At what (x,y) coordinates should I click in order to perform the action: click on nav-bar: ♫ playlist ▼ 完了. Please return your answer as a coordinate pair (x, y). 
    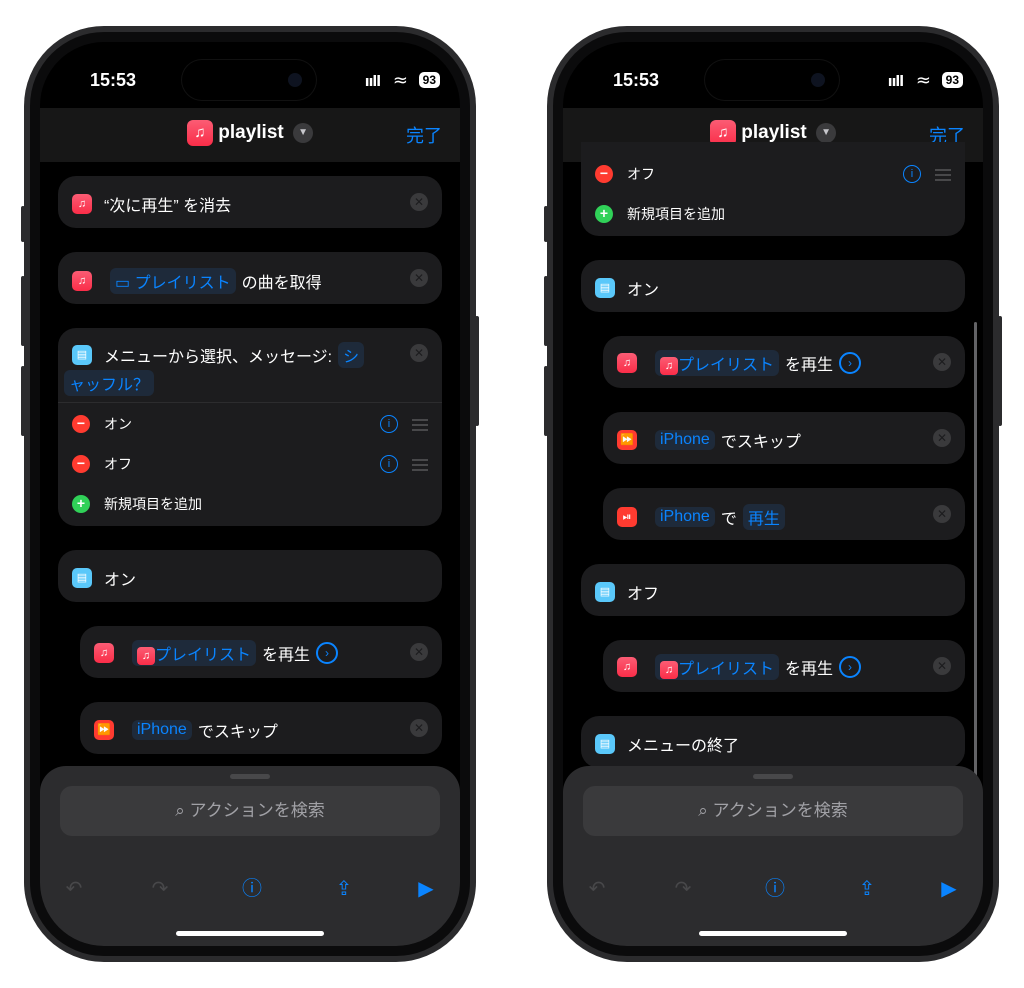
    Looking at the image, I should click on (250, 135).